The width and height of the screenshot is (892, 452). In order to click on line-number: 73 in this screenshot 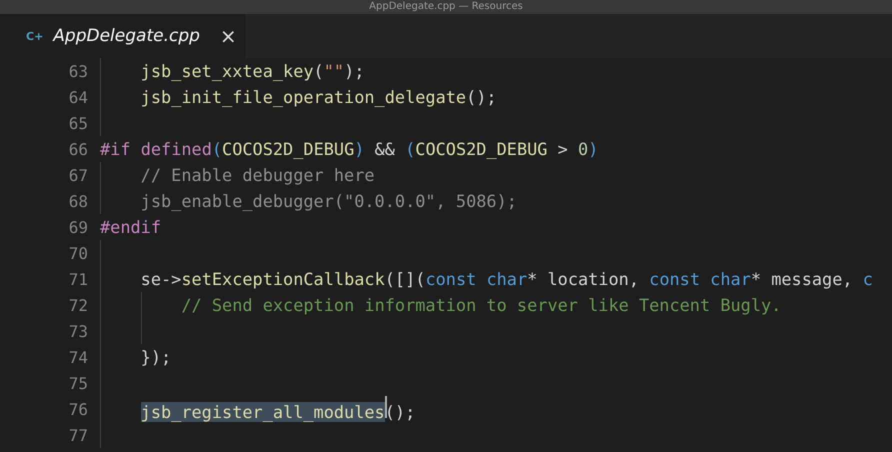, I will do `click(78, 331)`.